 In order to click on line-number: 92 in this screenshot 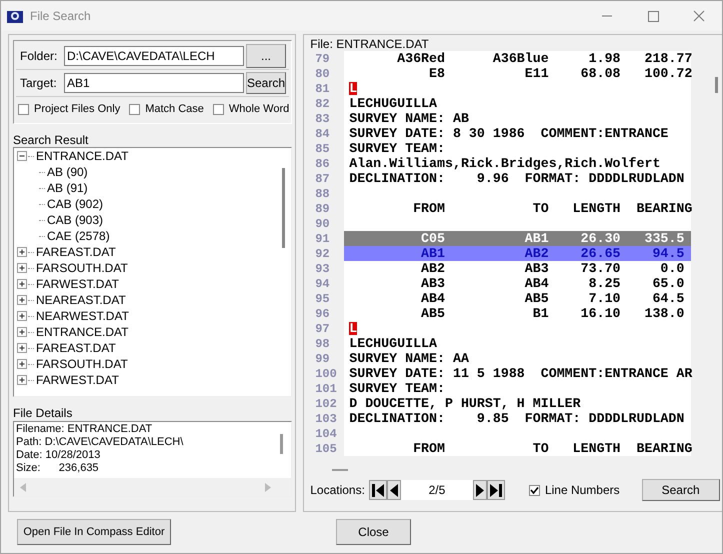, I will do `click(322, 253)`.